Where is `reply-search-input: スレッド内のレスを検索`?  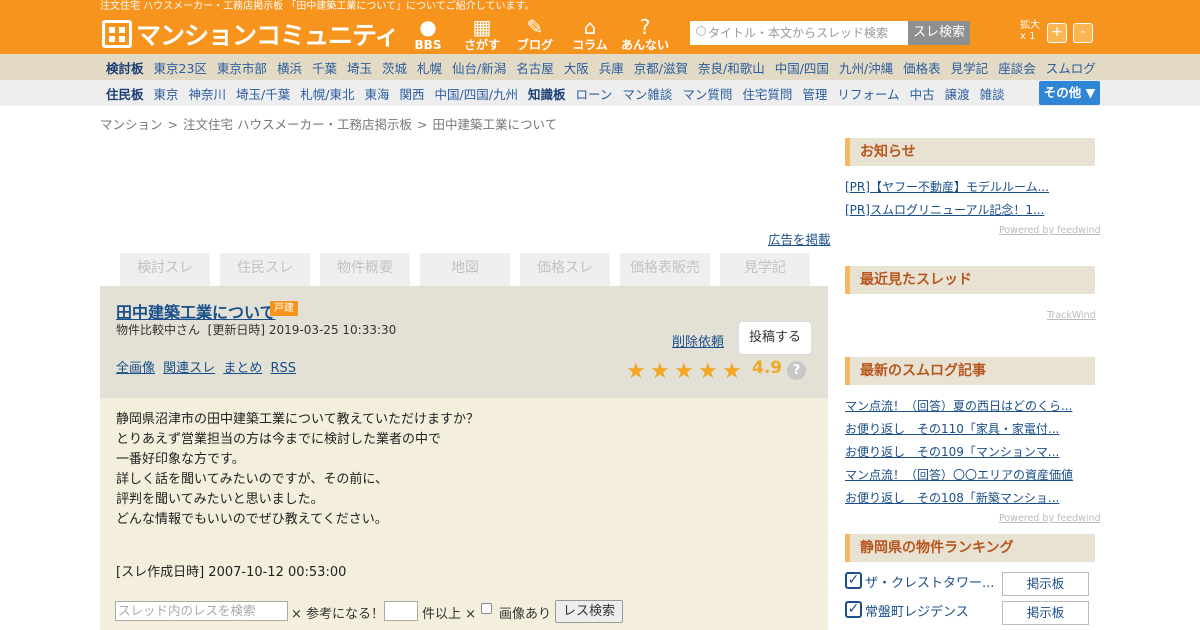
reply-search-input: スレッド内のレスを検索 is located at coordinates (201, 611).